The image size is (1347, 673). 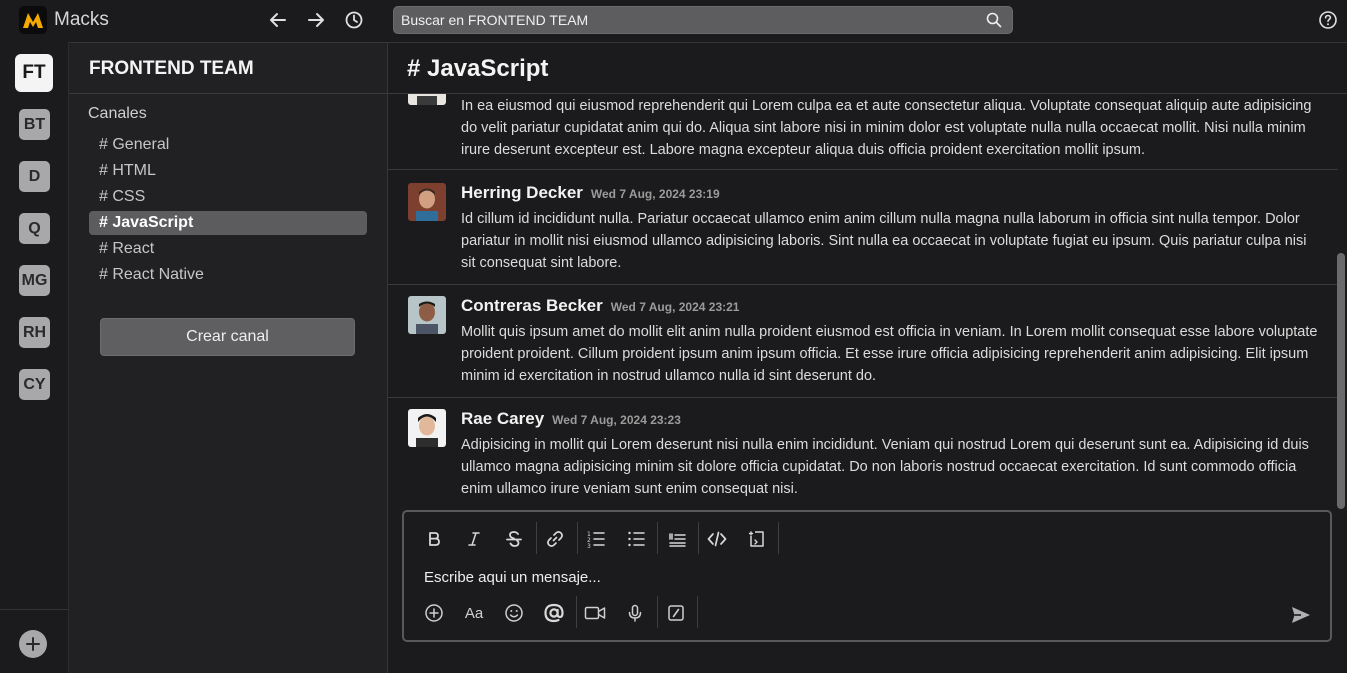 What do you see at coordinates (616, 420) in the screenshot?
I see `message-timestamp: Wed 7 Aug, 2024 23:23` at bounding box center [616, 420].